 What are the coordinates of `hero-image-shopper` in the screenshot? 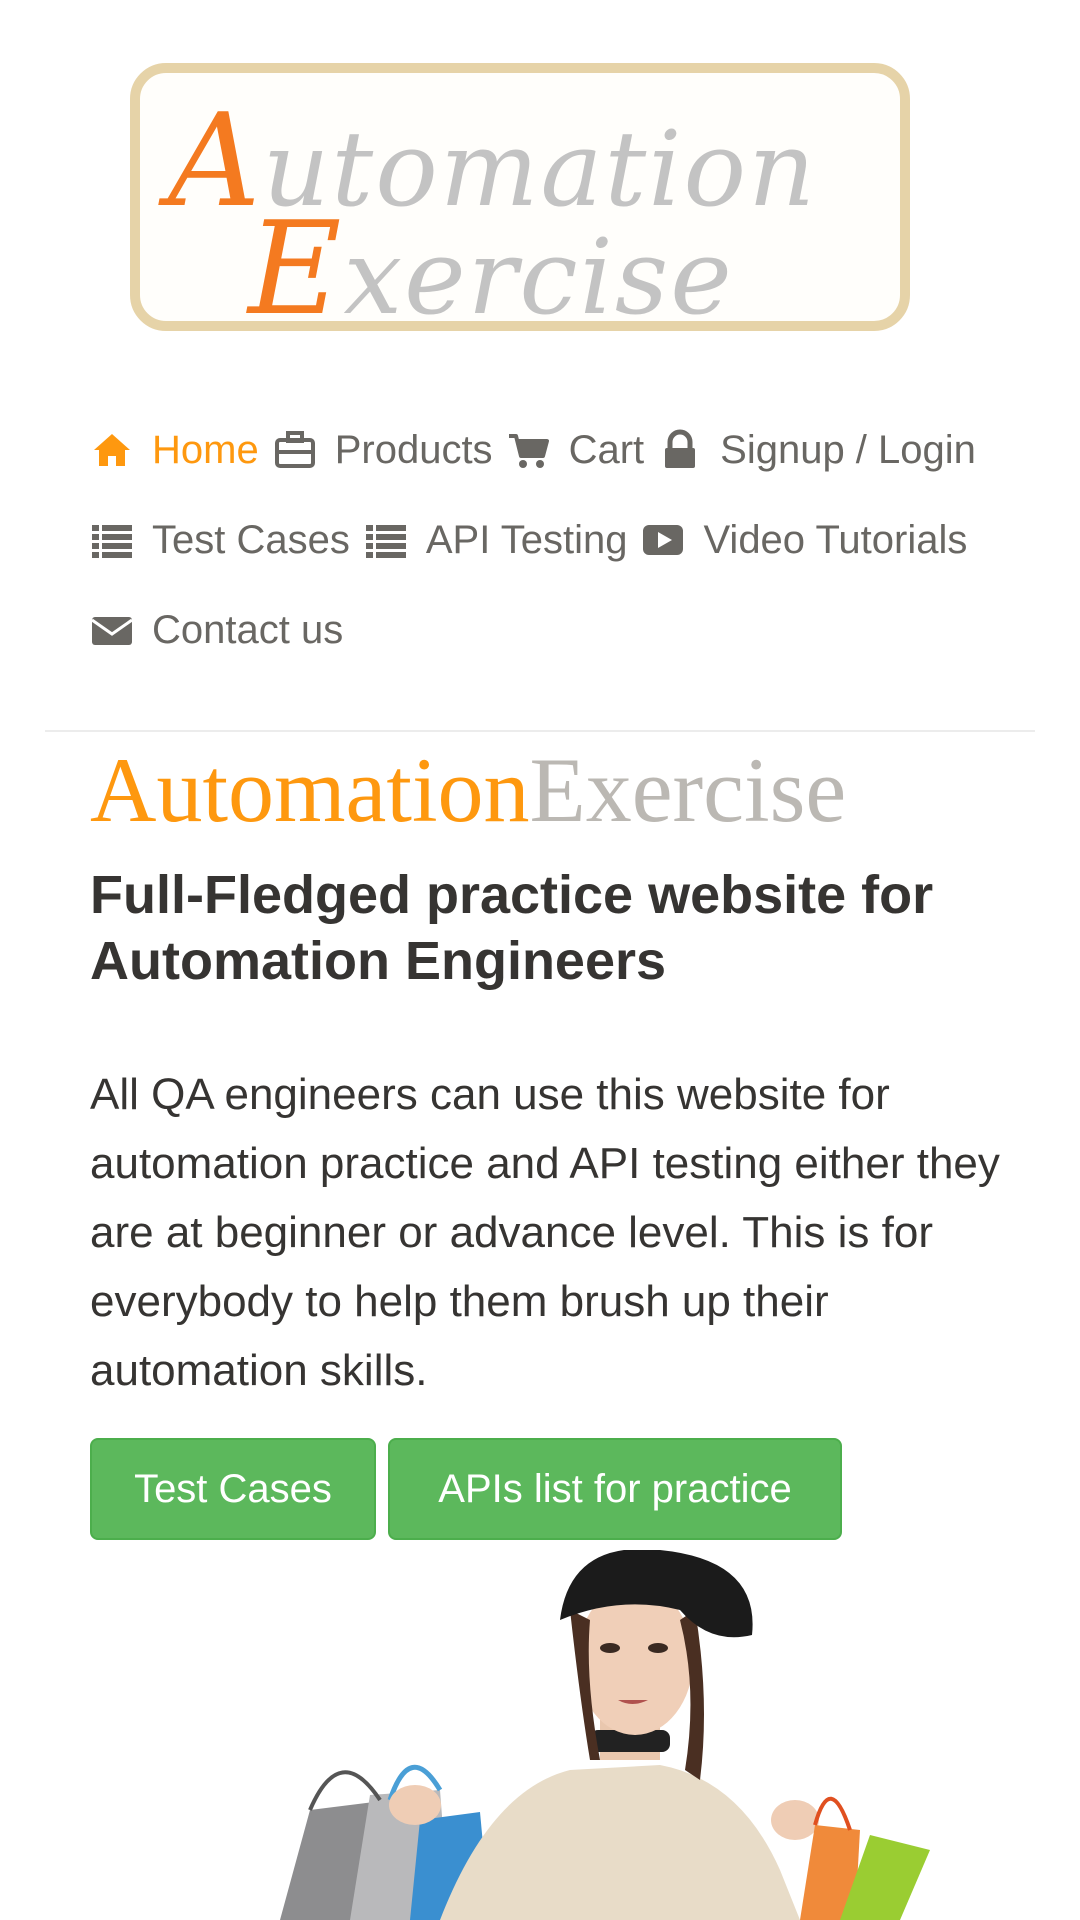 It's located at (605, 1735).